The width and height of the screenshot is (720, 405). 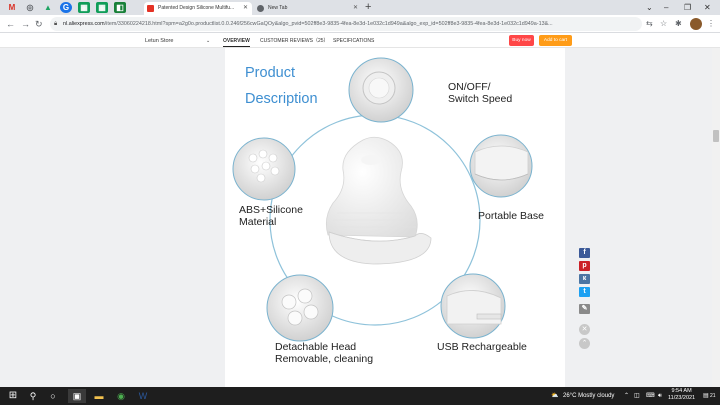 I want to click on feature-portable: Portable Base, so click(x=511, y=216).